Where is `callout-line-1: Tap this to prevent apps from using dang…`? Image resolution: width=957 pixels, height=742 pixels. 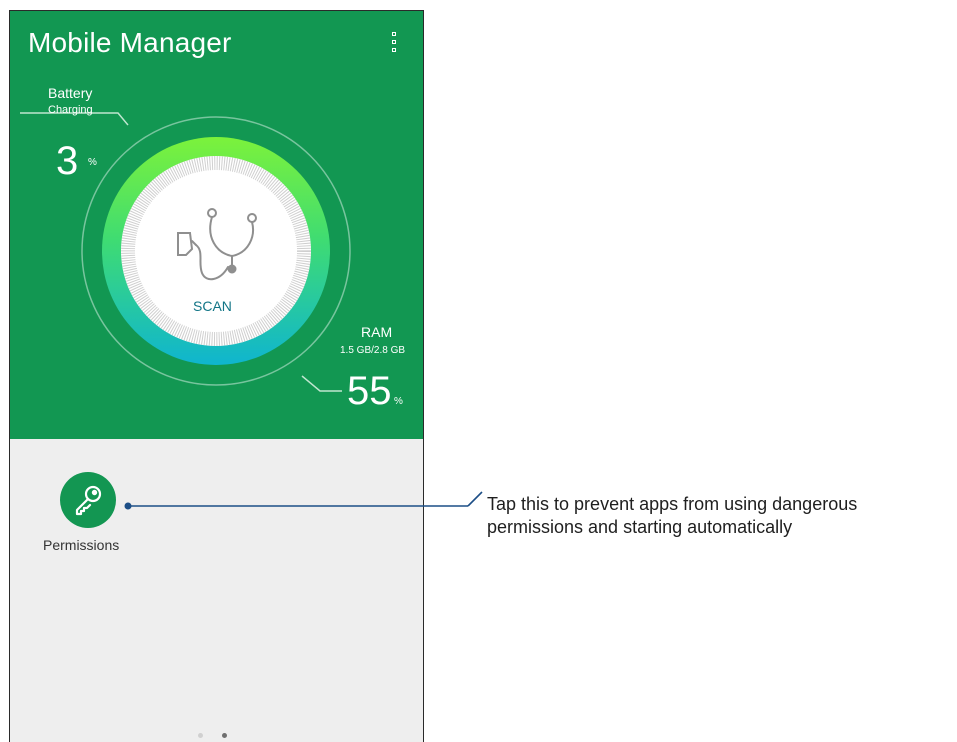
callout-line-1: Tap this to prevent apps from using dang… is located at coordinates (672, 504).